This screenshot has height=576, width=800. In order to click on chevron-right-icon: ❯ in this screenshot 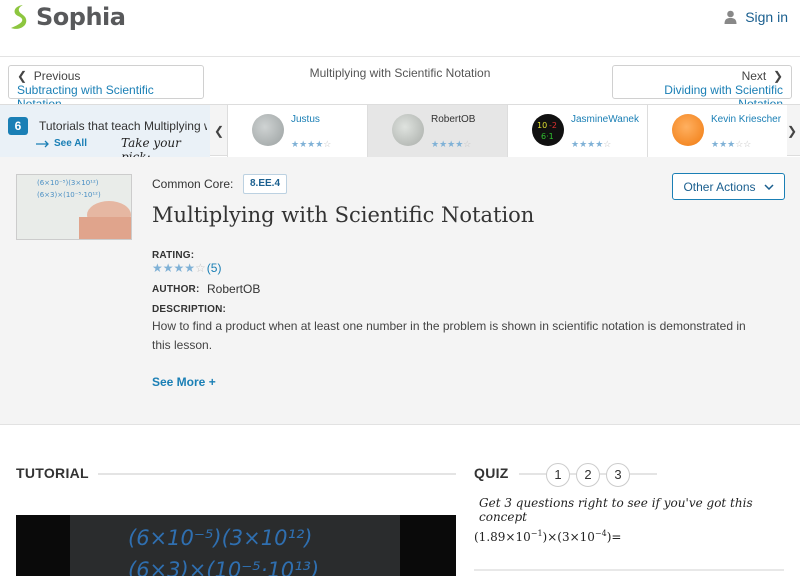, I will do `click(792, 131)`.